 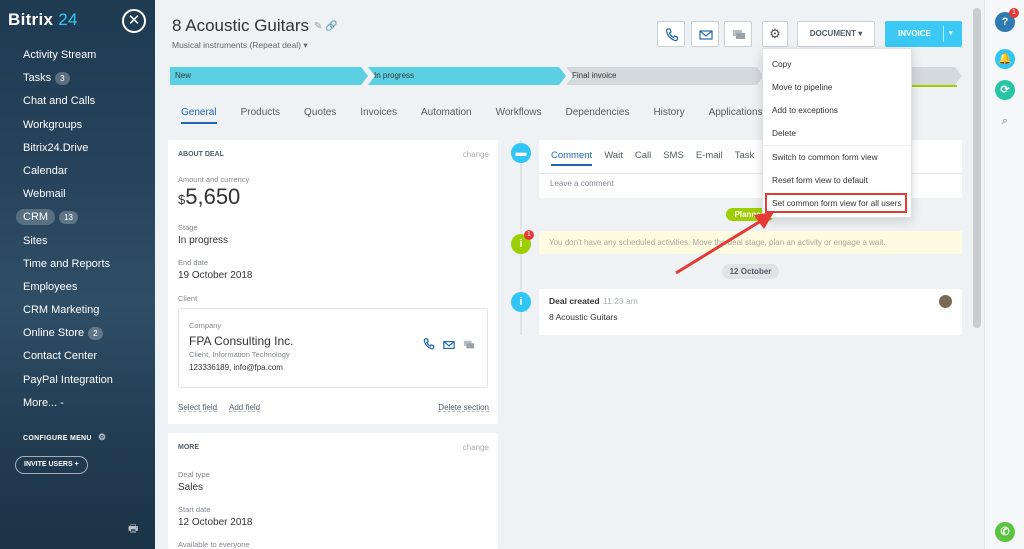 What do you see at coordinates (923, 34) in the screenshot?
I see `invoice-button: INVOICE ▾` at bounding box center [923, 34].